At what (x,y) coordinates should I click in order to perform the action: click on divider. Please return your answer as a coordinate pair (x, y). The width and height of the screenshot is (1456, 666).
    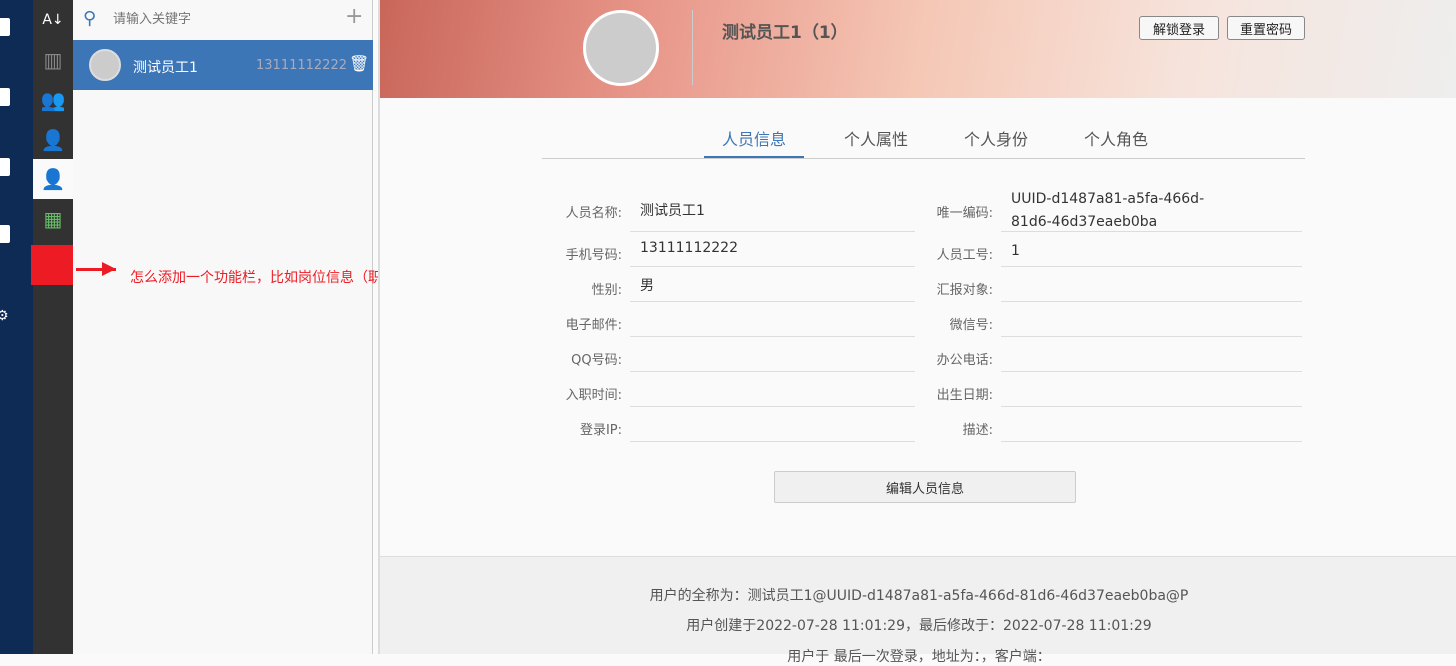
    Looking at the image, I should click on (692, 47).